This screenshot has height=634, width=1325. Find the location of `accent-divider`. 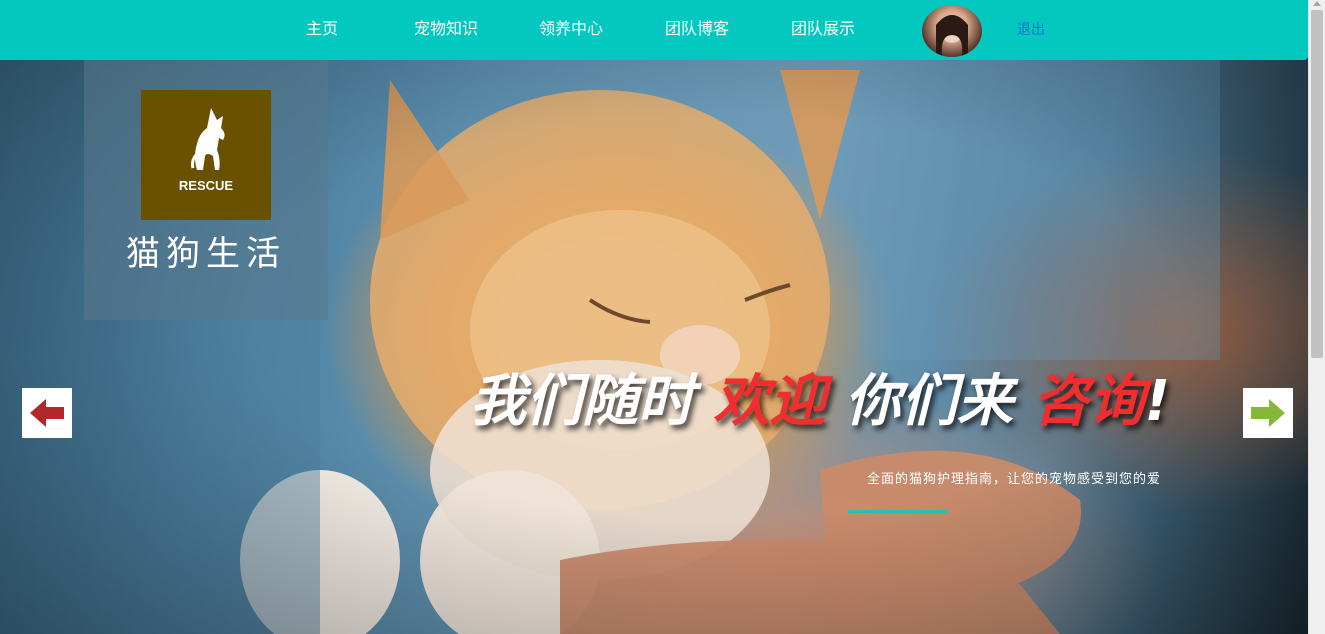

accent-divider is located at coordinates (898, 511).